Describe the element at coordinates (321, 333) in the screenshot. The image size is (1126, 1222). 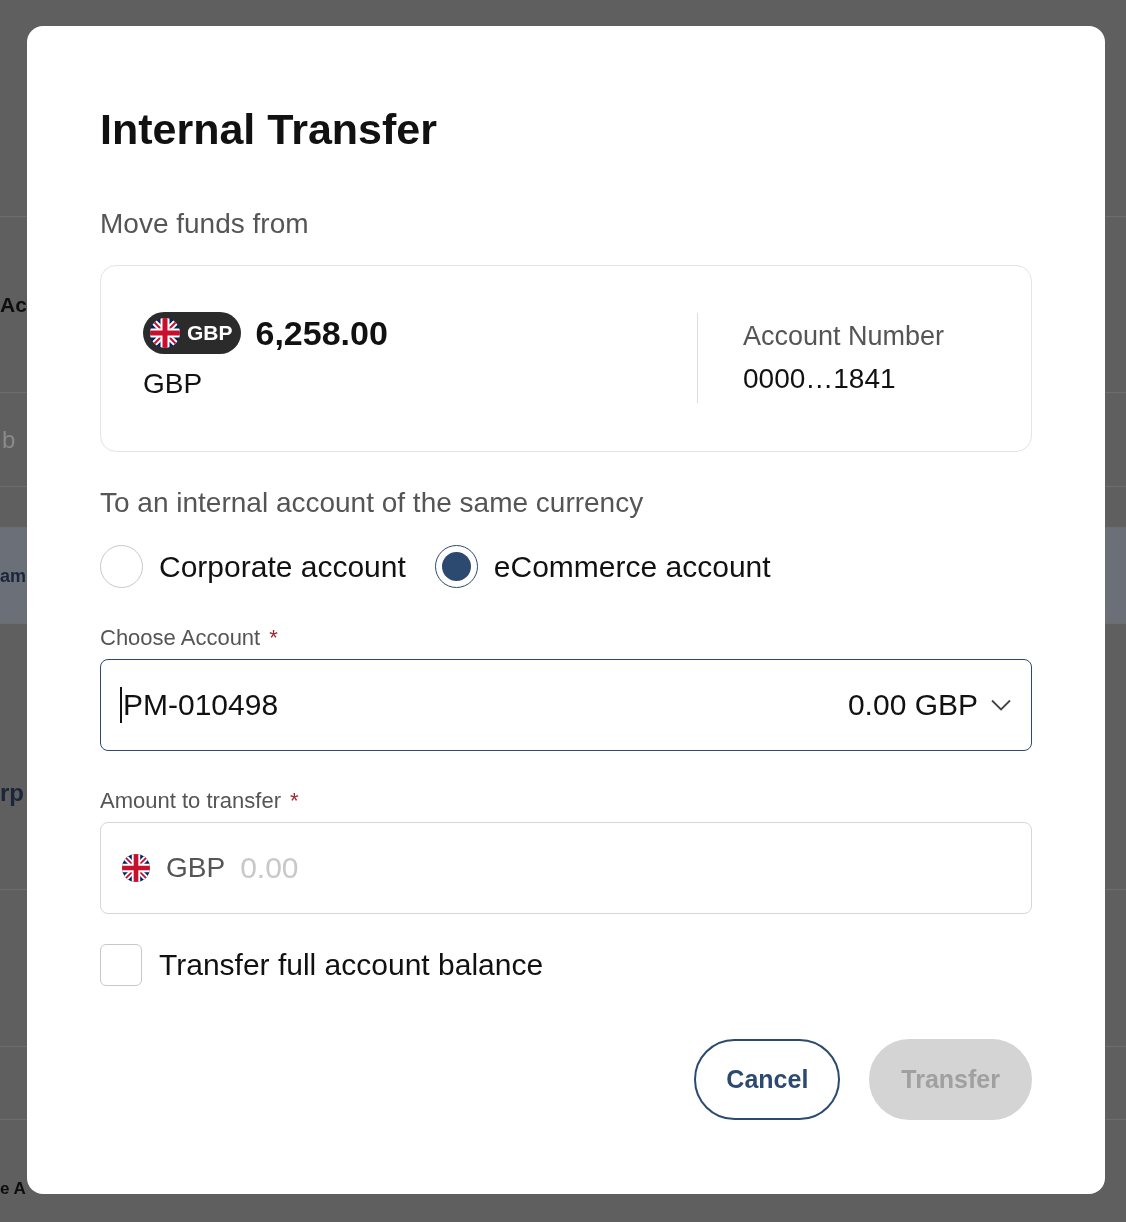
I see `account-balance: 6,258.00` at that location.